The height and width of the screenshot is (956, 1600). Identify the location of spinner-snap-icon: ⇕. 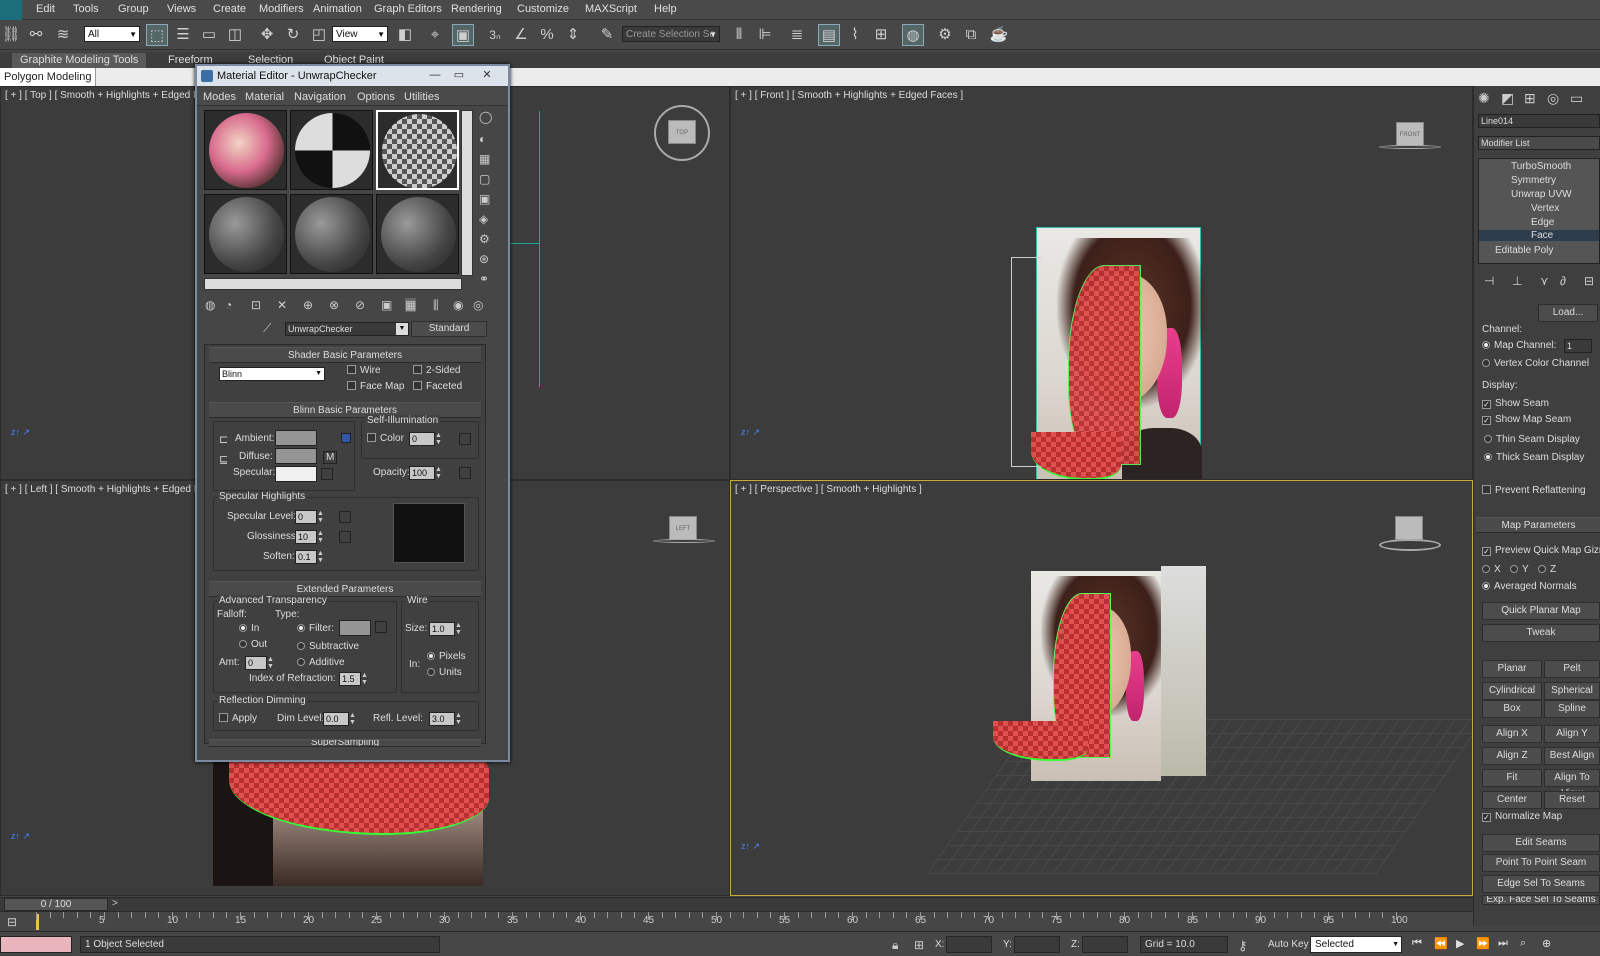
(573, 35).